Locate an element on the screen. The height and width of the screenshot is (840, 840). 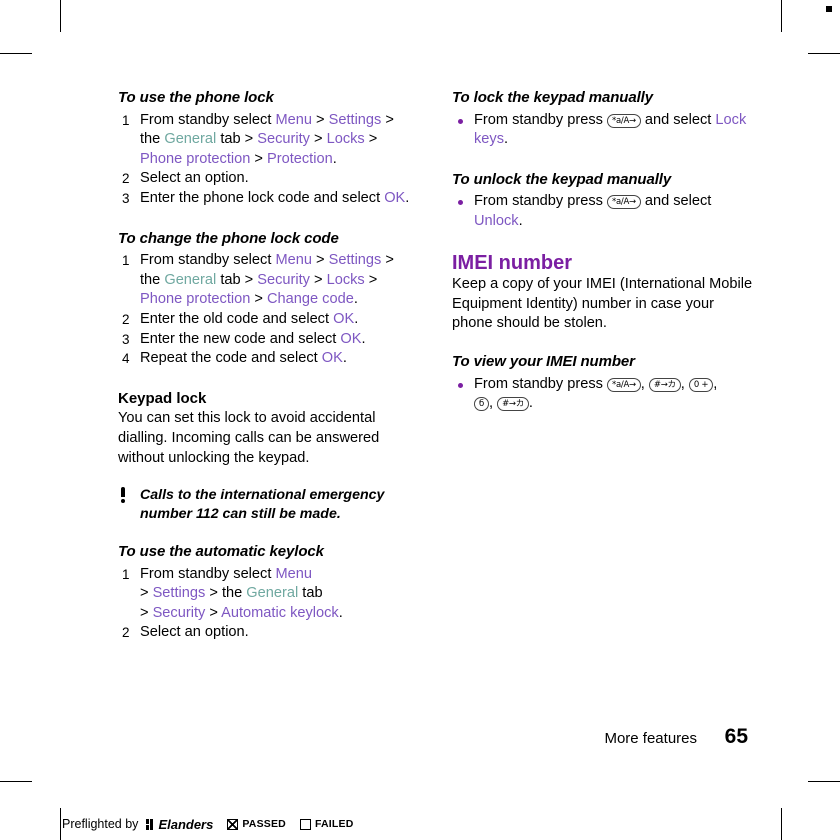
heading-change-phone-lock-code: To change the phone lock code is located at coordinates (228, 238).